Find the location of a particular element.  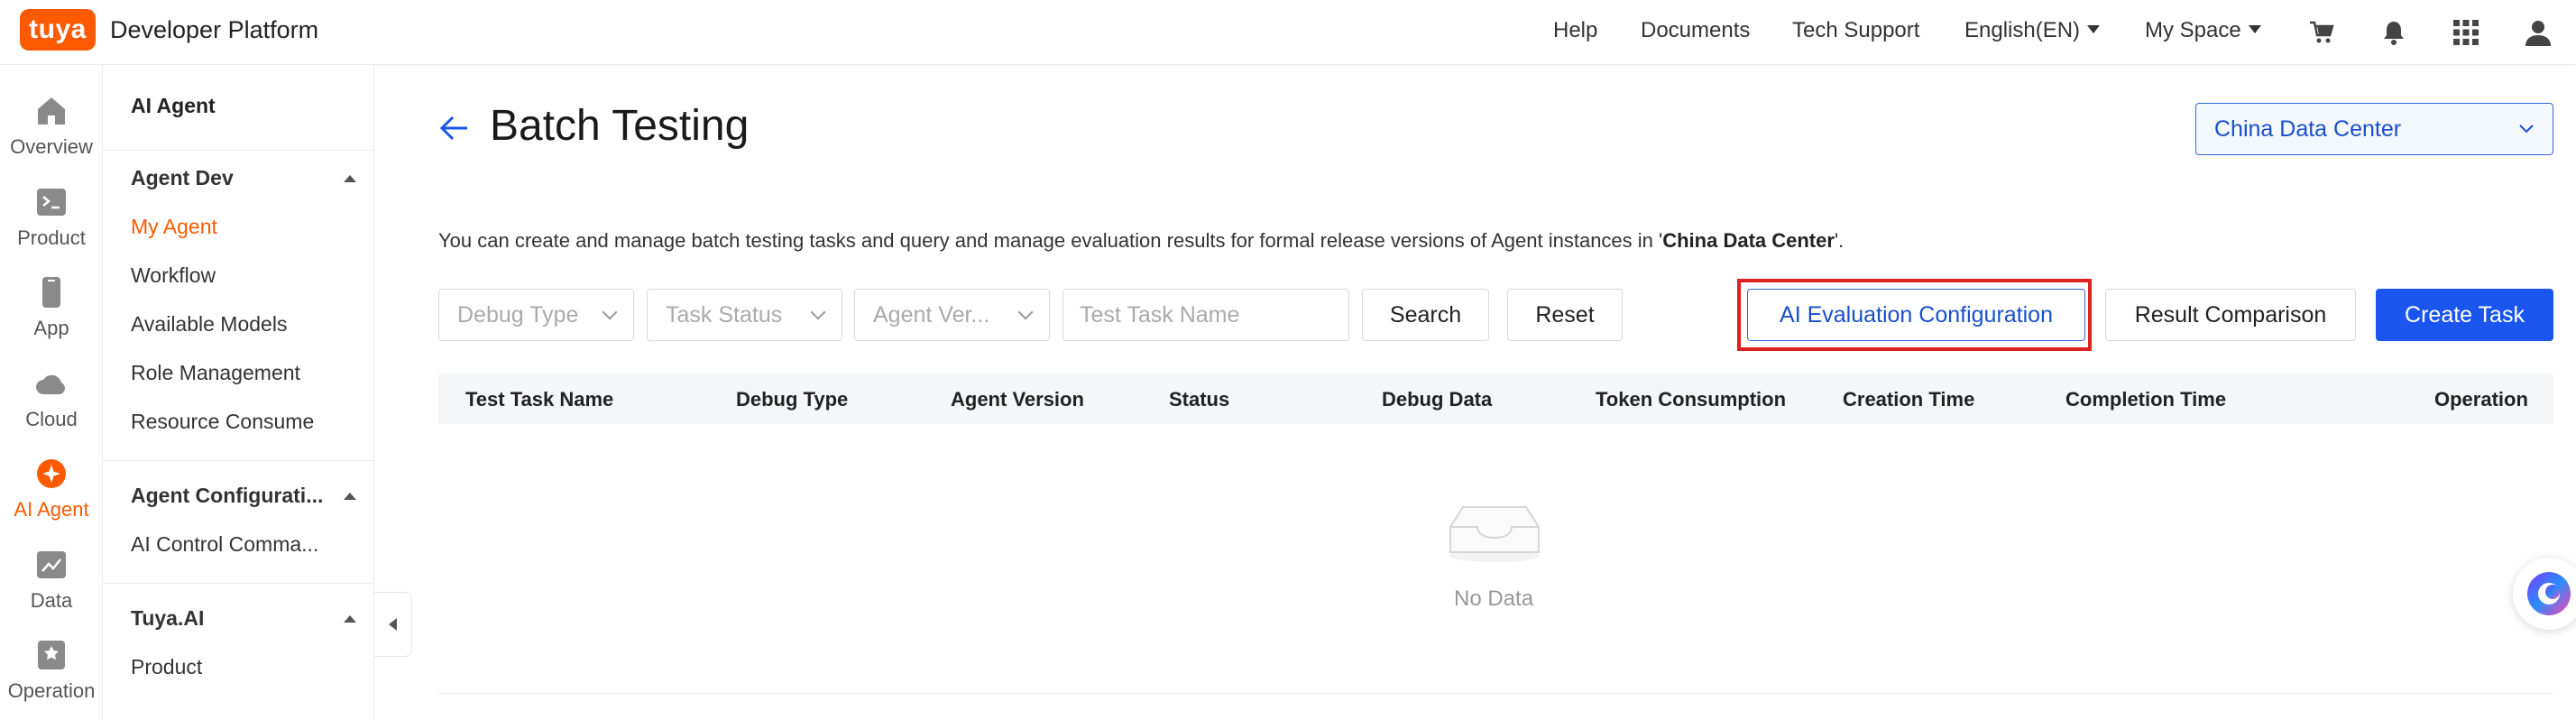

logo-text: tuya is located at coordinates (58, 29).